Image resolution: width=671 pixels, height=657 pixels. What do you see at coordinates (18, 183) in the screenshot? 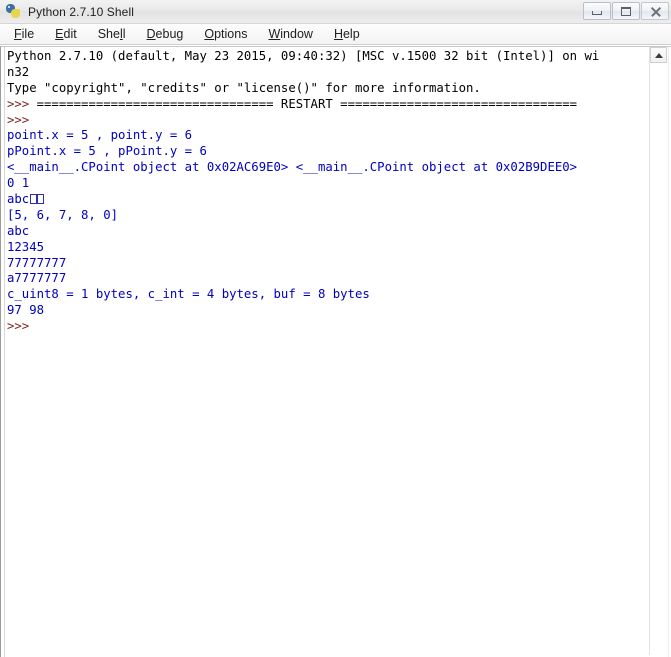
I see `shell-line: 0 1` at bounding box center [18, 183].